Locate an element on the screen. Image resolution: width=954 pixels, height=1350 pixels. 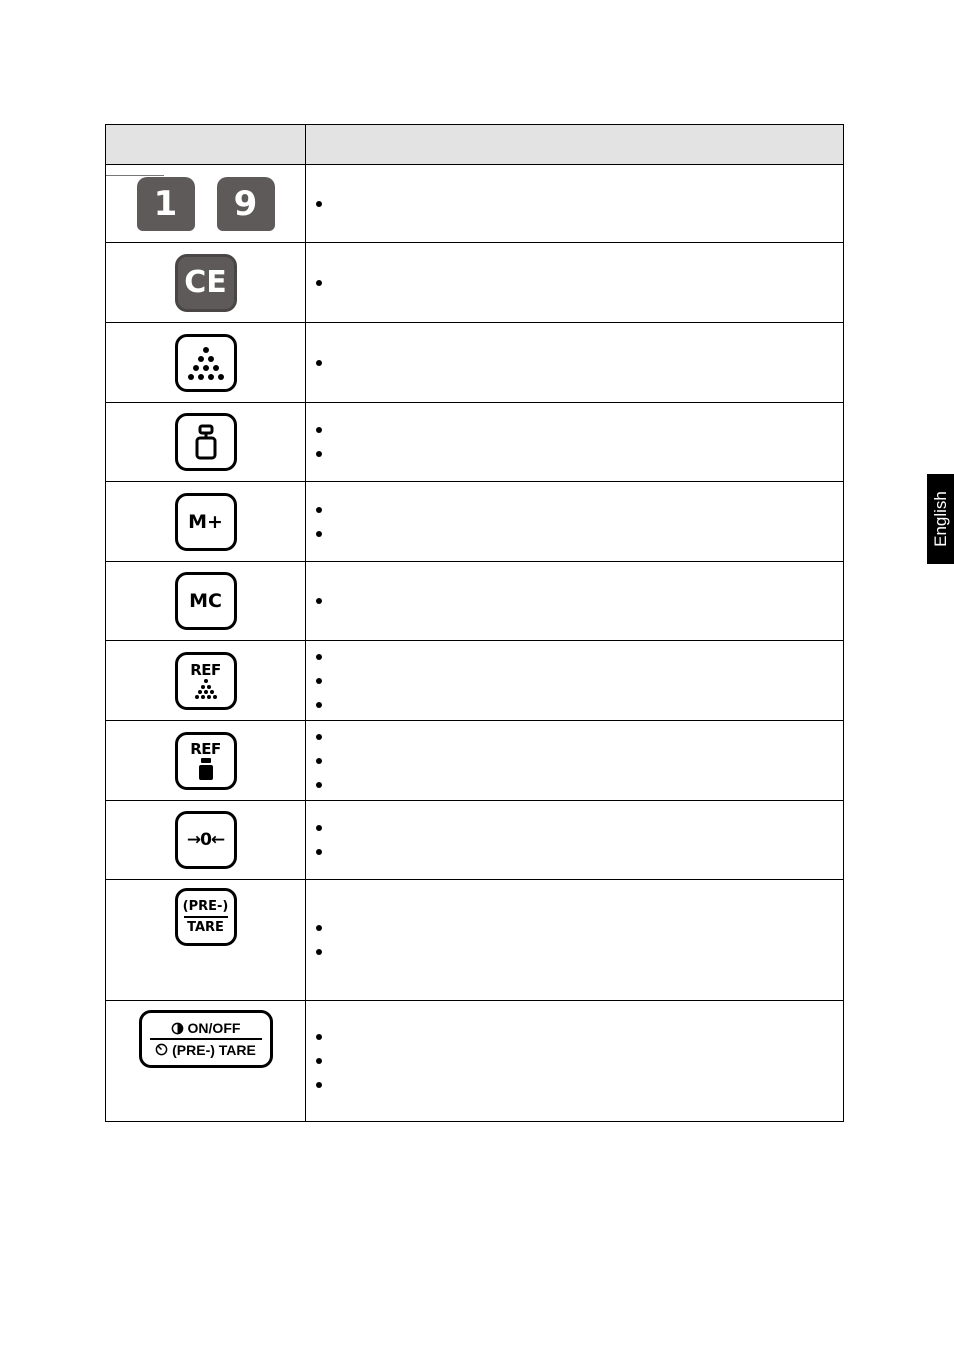
table-row: M+ is located at coordinates (474, 521).